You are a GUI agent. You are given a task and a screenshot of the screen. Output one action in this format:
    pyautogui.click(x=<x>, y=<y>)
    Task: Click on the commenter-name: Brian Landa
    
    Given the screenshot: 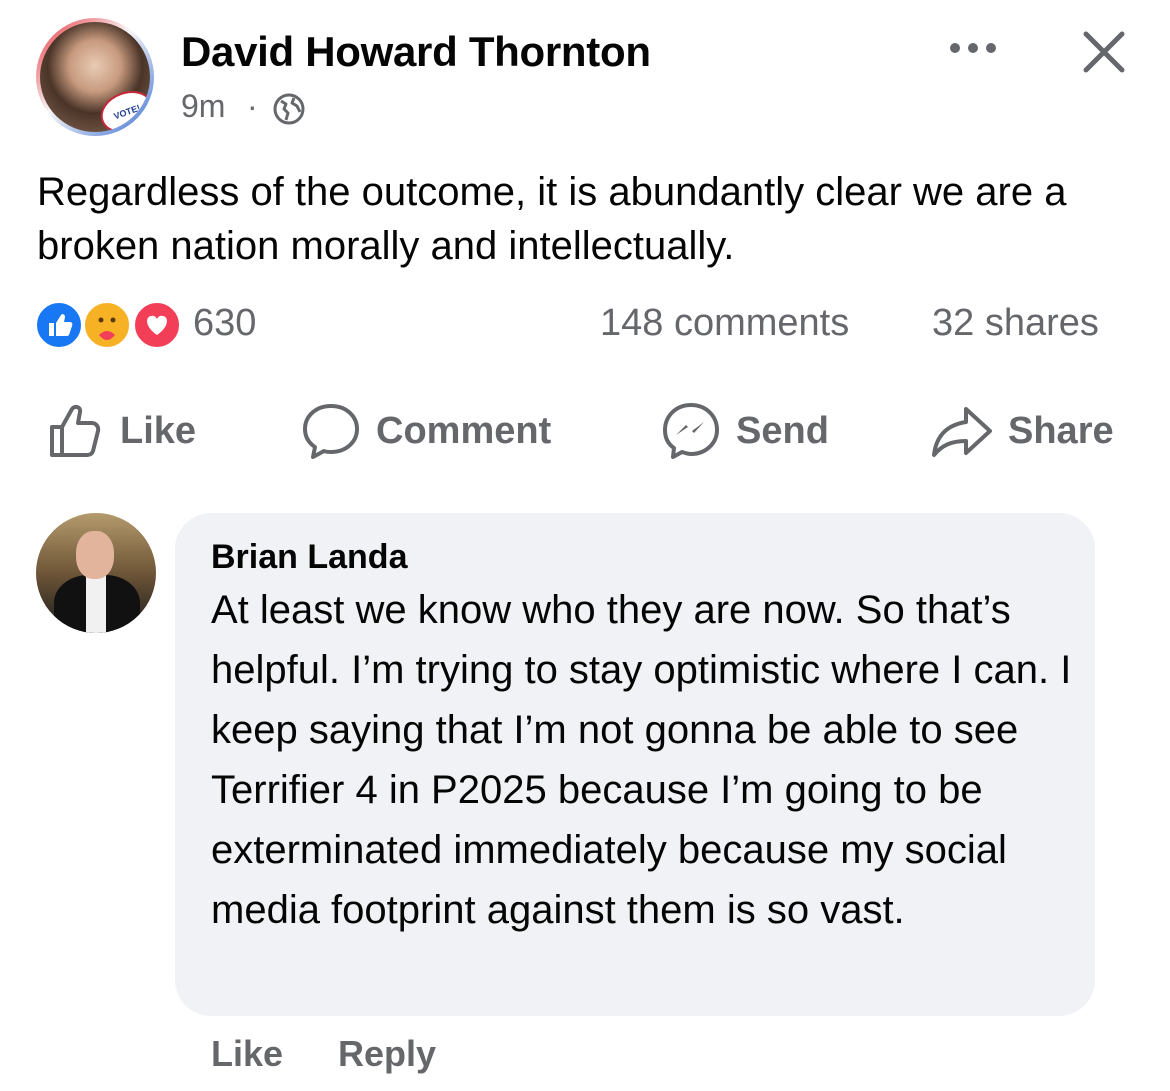 What is the action you would take?
    pyautogui.click(x=309, y=557)
    